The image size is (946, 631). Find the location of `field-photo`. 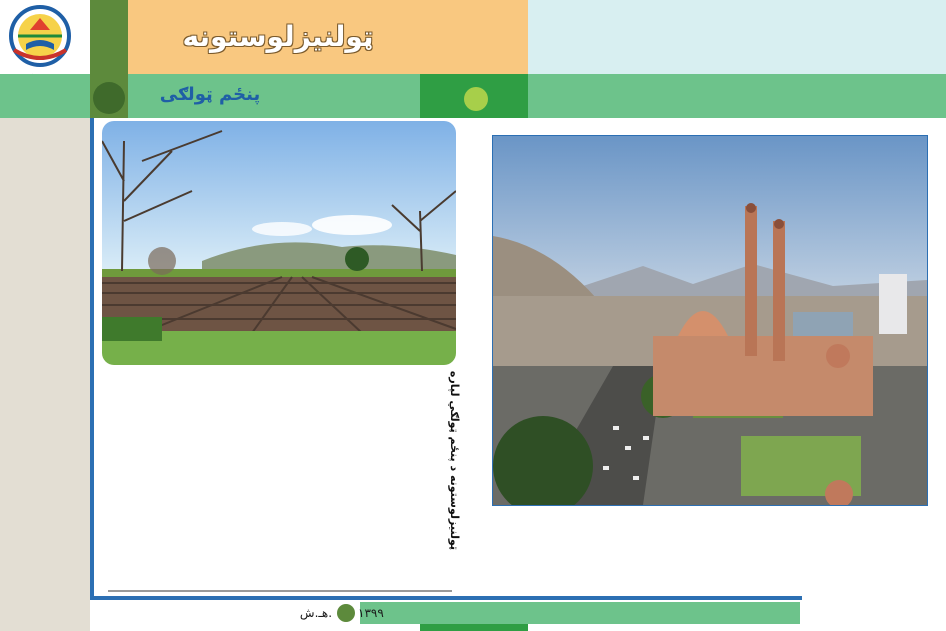

field-photo is located at coordinates (279, 243).